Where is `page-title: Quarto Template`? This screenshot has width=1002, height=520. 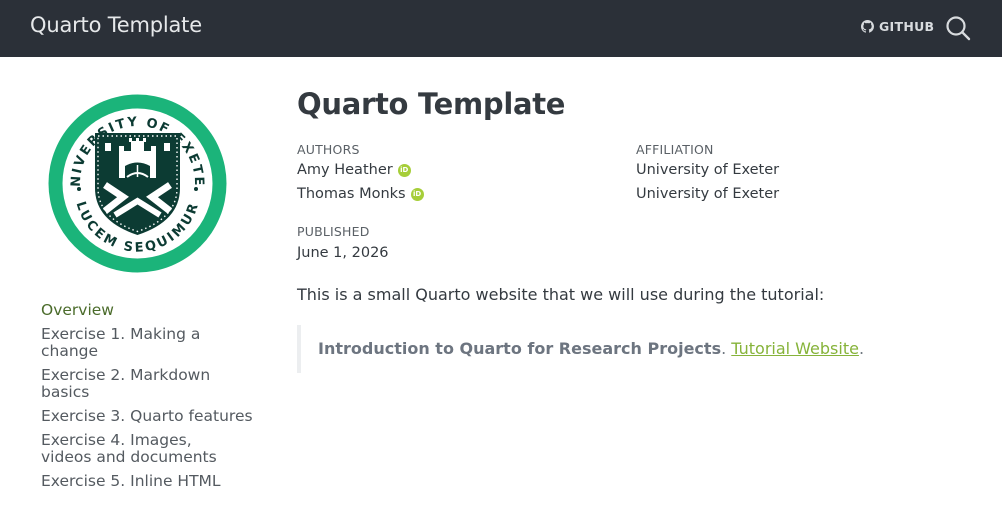 page-title: Quarto Template is located at coordinates (431, 104).